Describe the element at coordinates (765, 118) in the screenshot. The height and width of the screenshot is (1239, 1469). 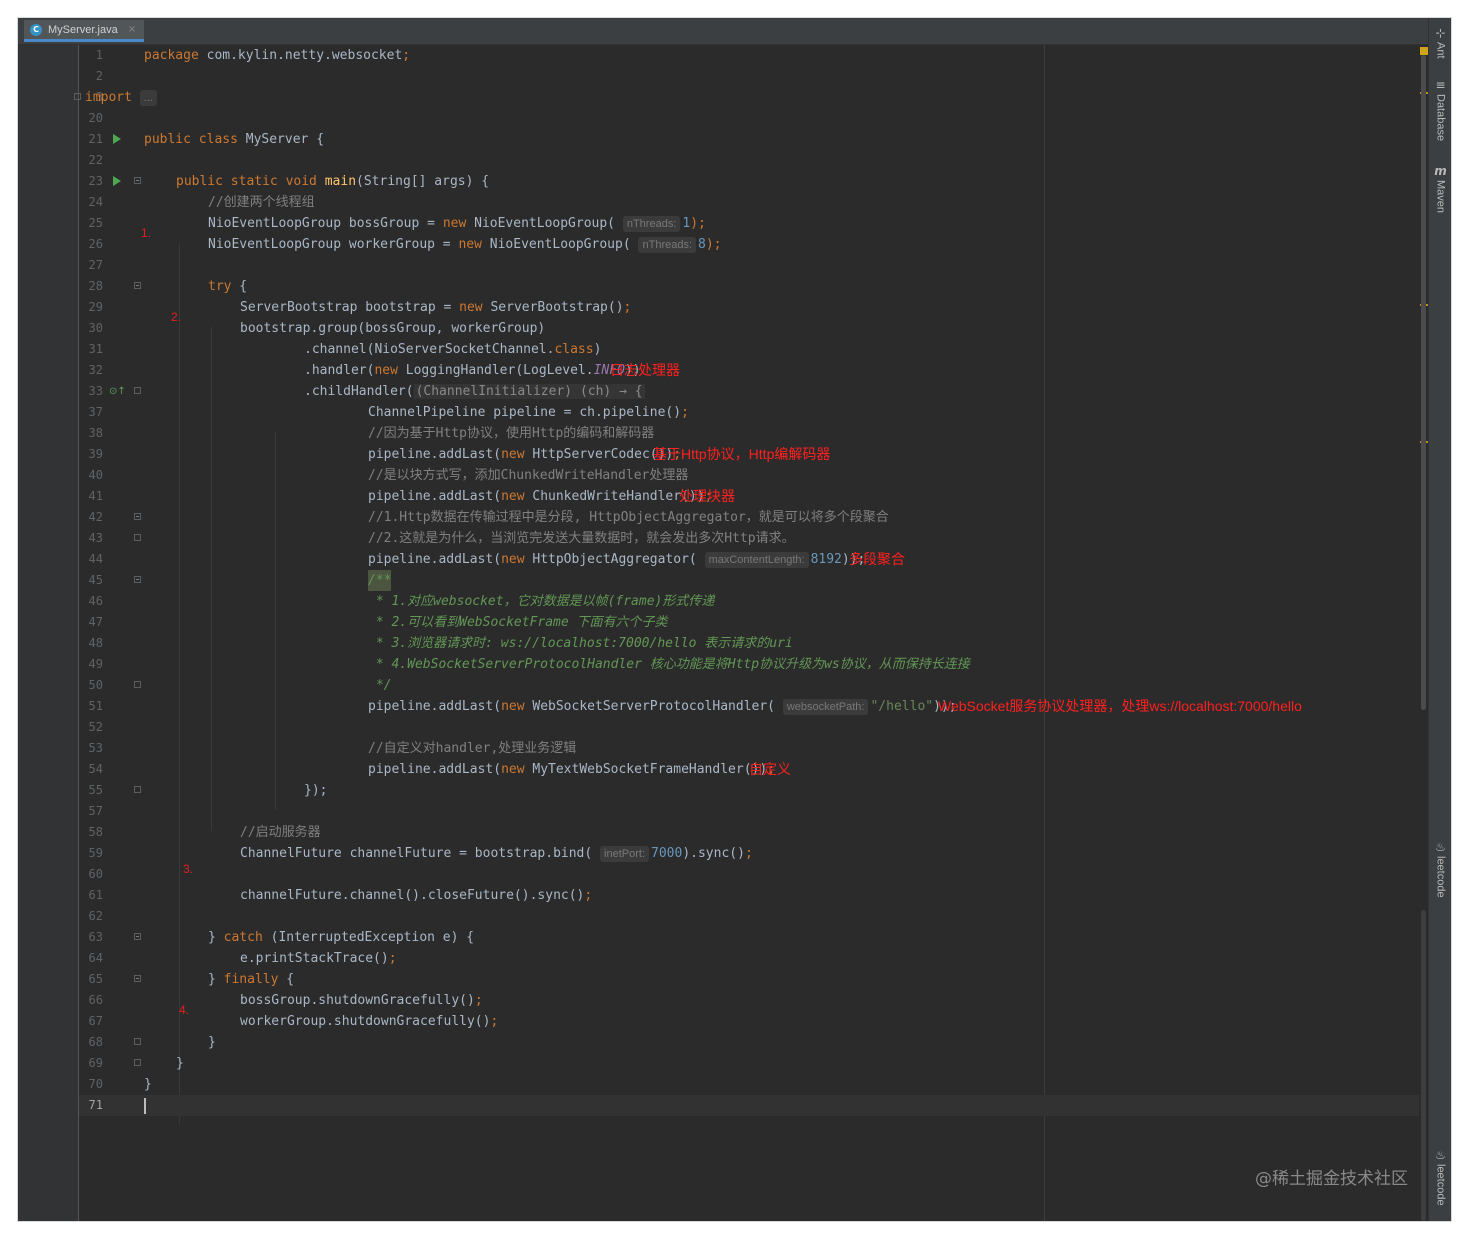
I see `code-line: 20` at that location.